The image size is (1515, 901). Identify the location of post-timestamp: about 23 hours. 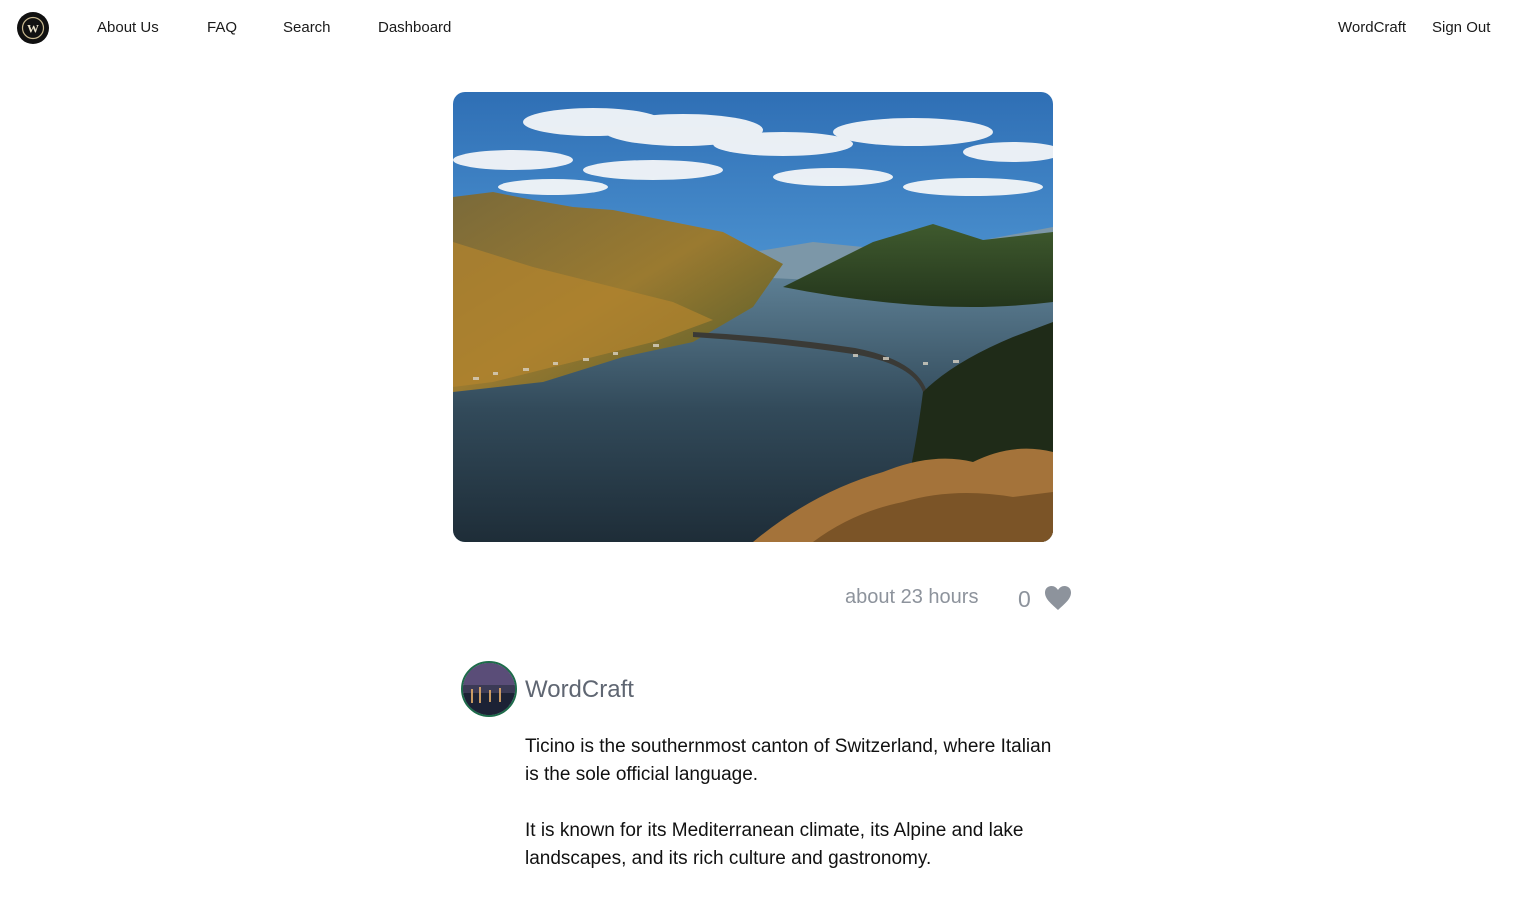
(912, 597).